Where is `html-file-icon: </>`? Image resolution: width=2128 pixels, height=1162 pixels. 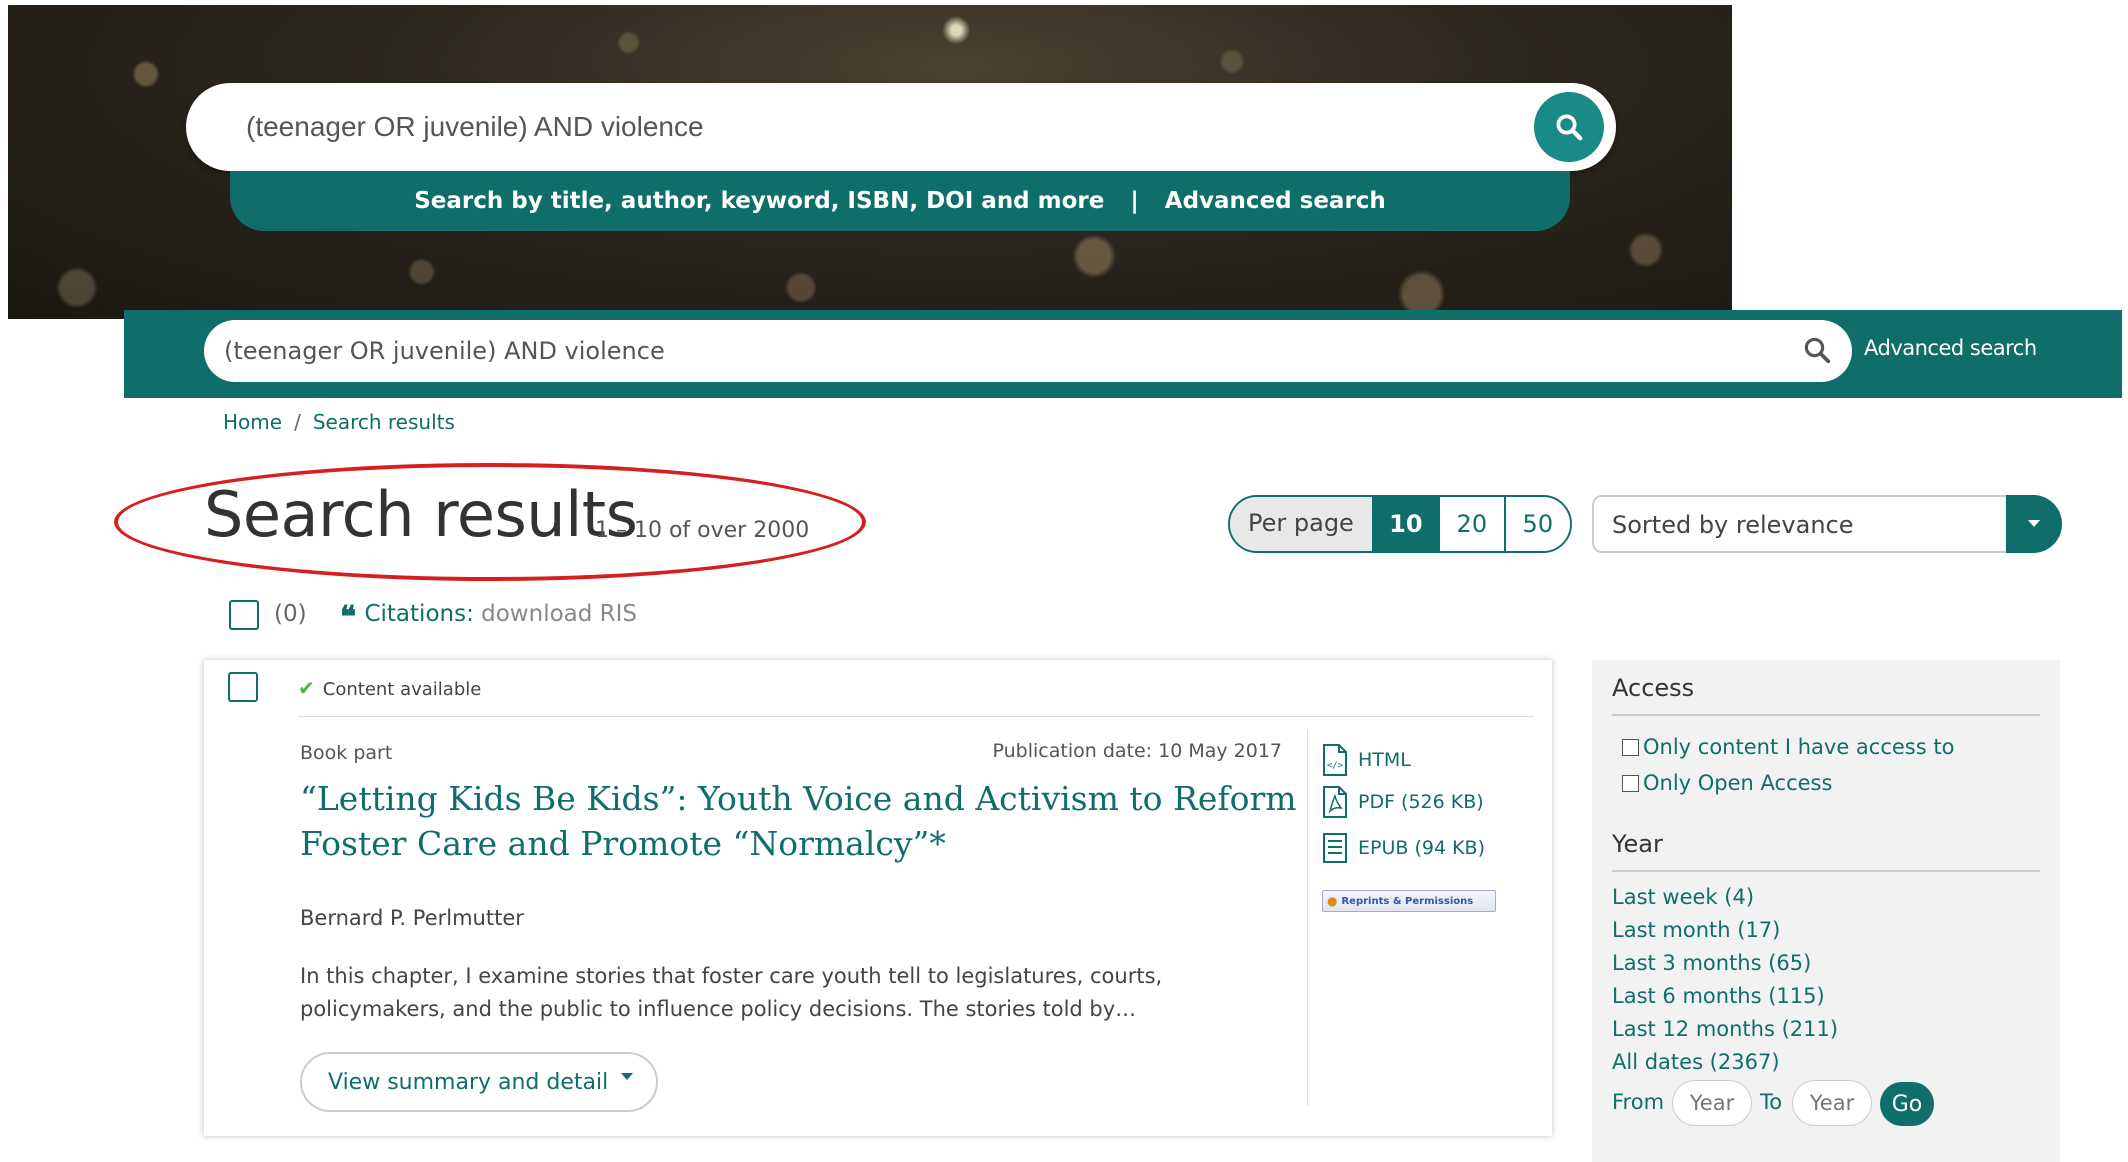
html-file-icon: </> is located at coordinates (1335, 760).